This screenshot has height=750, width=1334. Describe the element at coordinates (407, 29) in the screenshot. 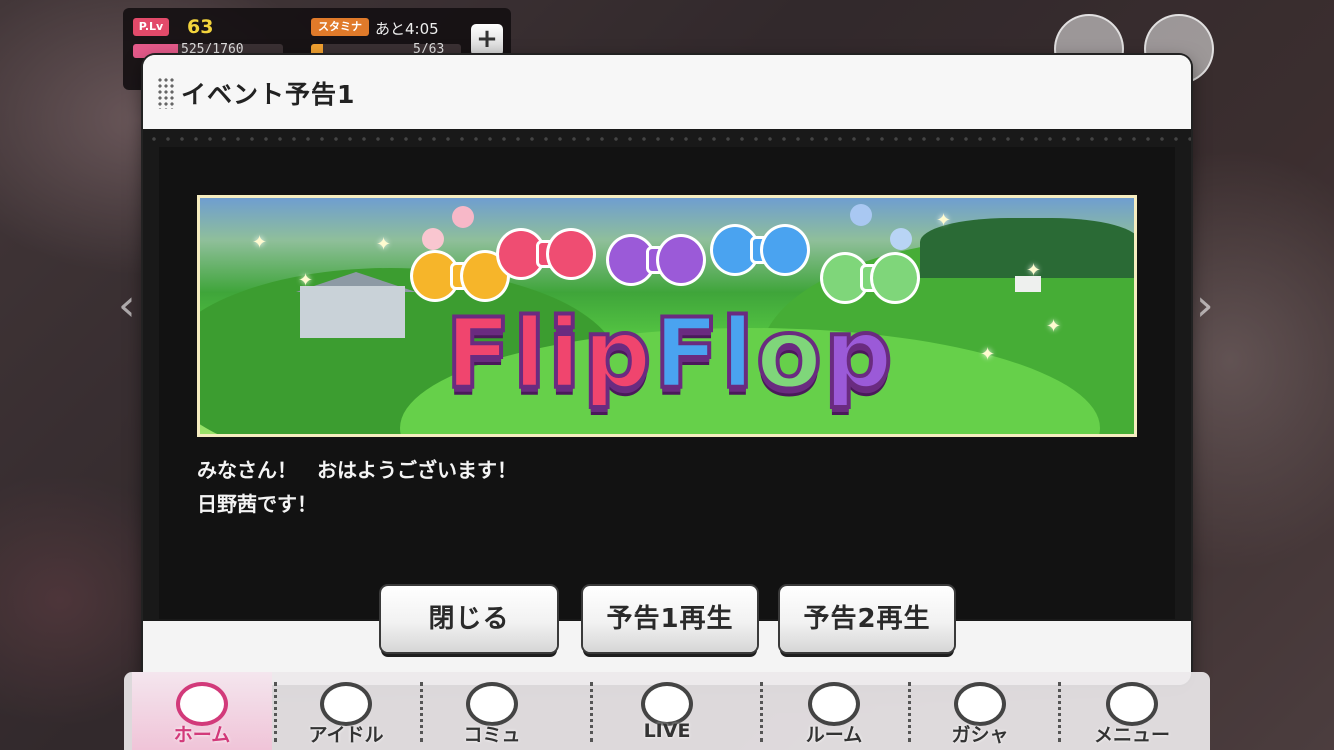

I see `stamina-recovery-time: あと4:05` at that location.